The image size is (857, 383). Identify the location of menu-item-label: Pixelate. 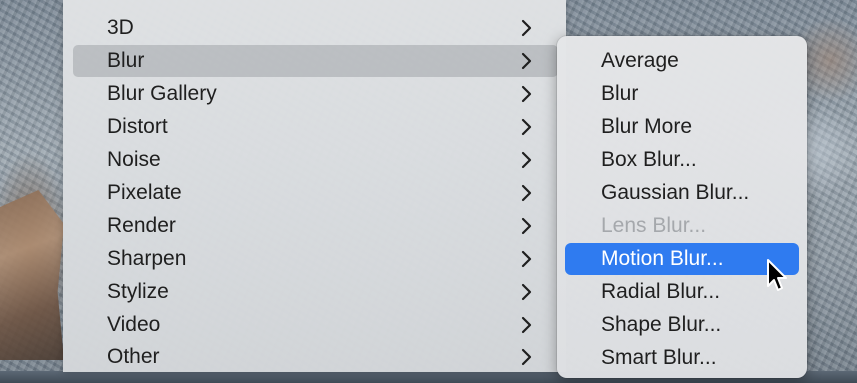
(144, 192).